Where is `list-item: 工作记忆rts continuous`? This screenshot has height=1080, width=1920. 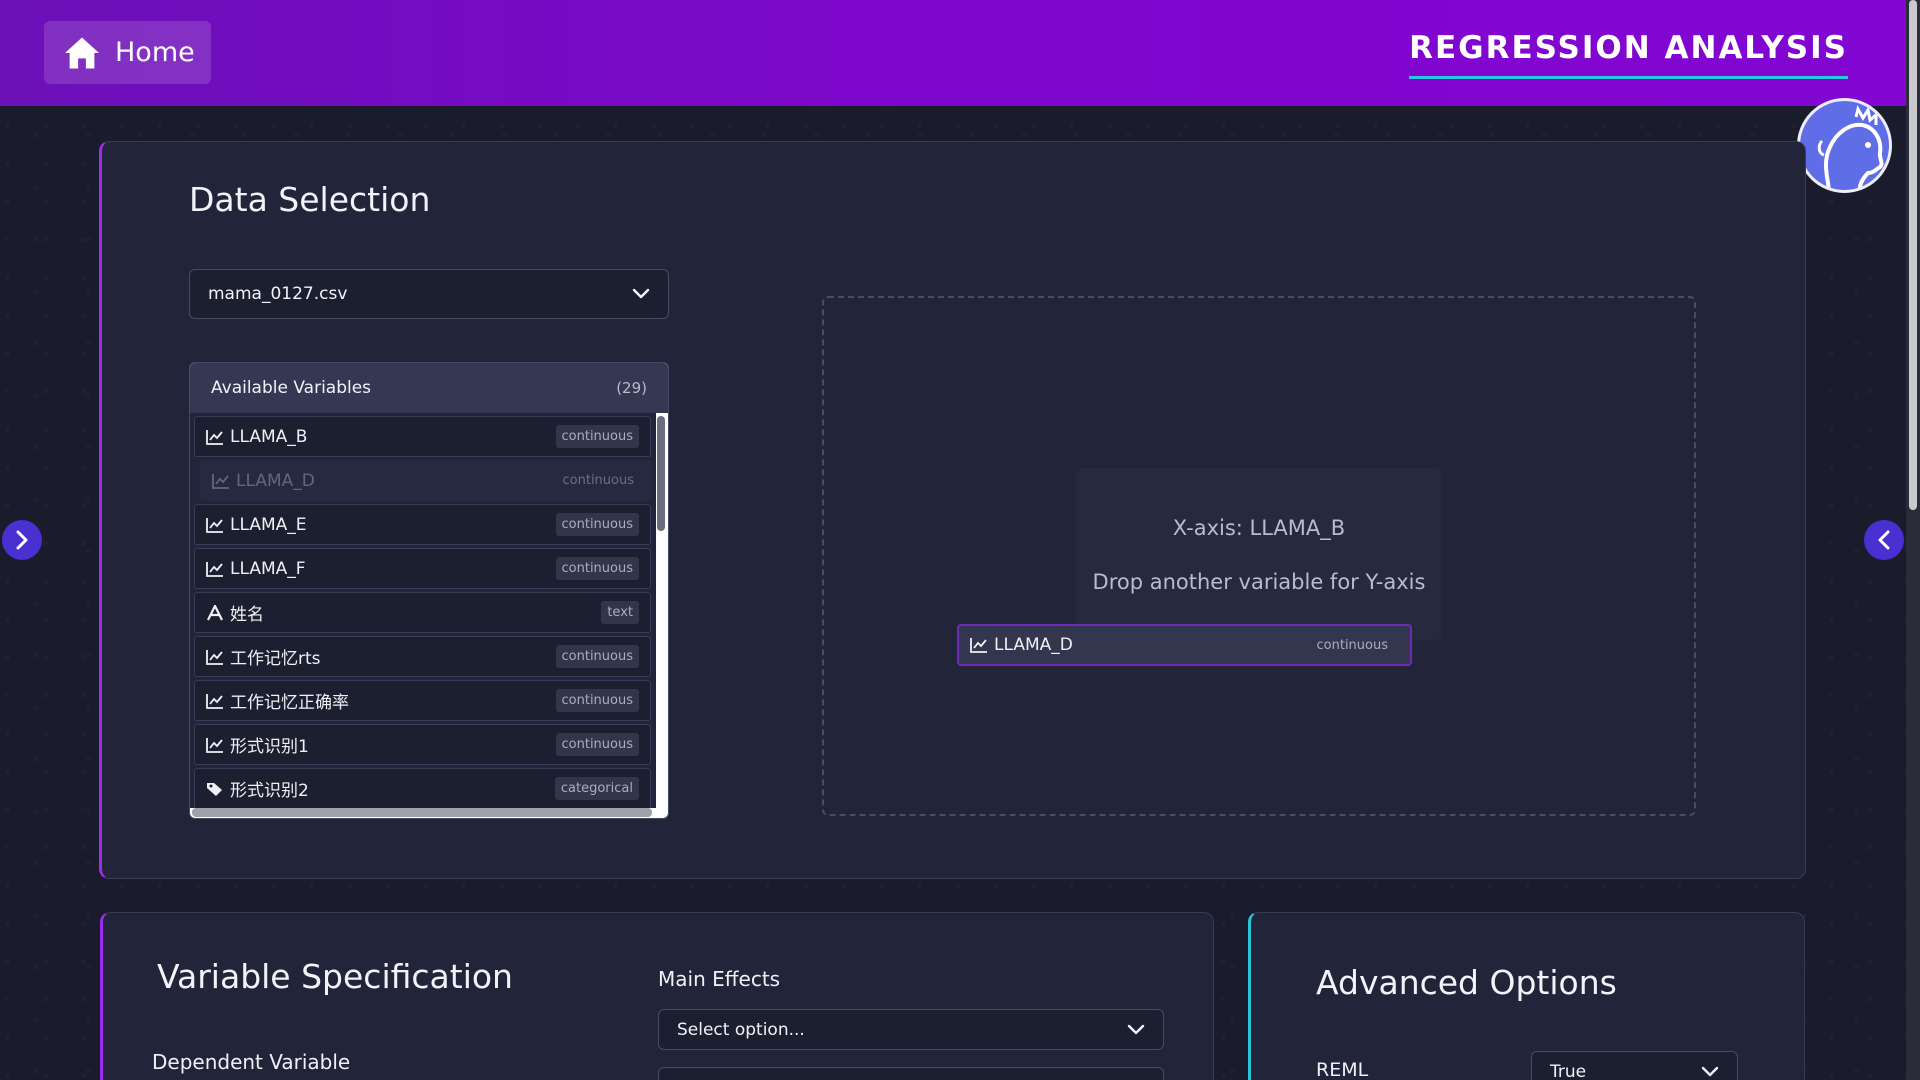
list-item: 工作记忆rts continuous is located at coordinates (422, 656).